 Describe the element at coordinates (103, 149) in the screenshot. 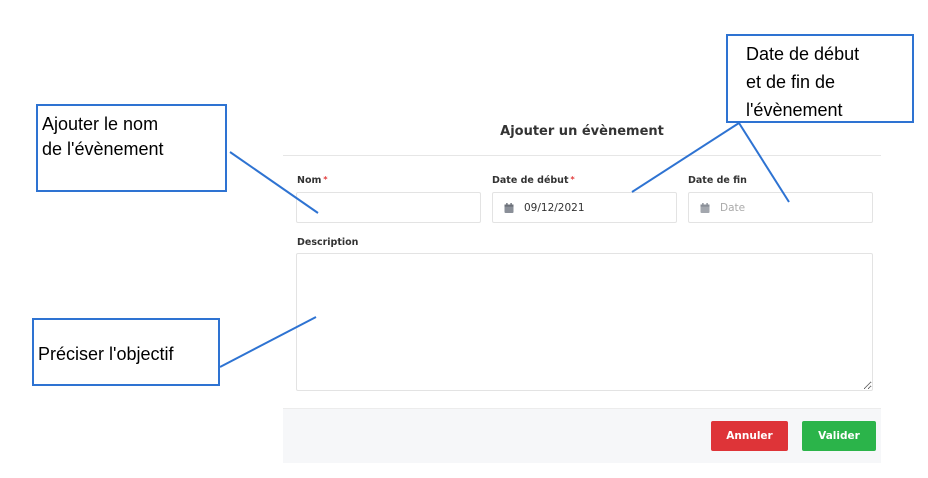

I see `name-callout-line-2: de l'évènement` at that location.